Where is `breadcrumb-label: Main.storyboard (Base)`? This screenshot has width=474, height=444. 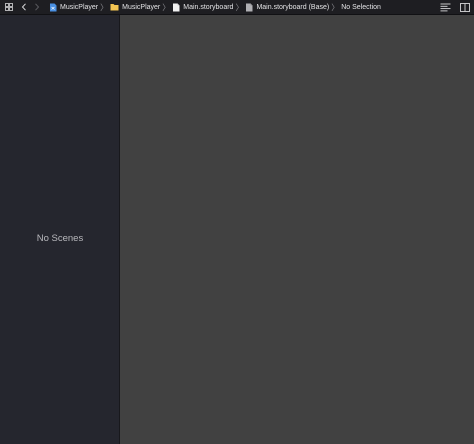
breadcrumb-label: Main.storyboard (Base) is located at coordinates (293, 7).